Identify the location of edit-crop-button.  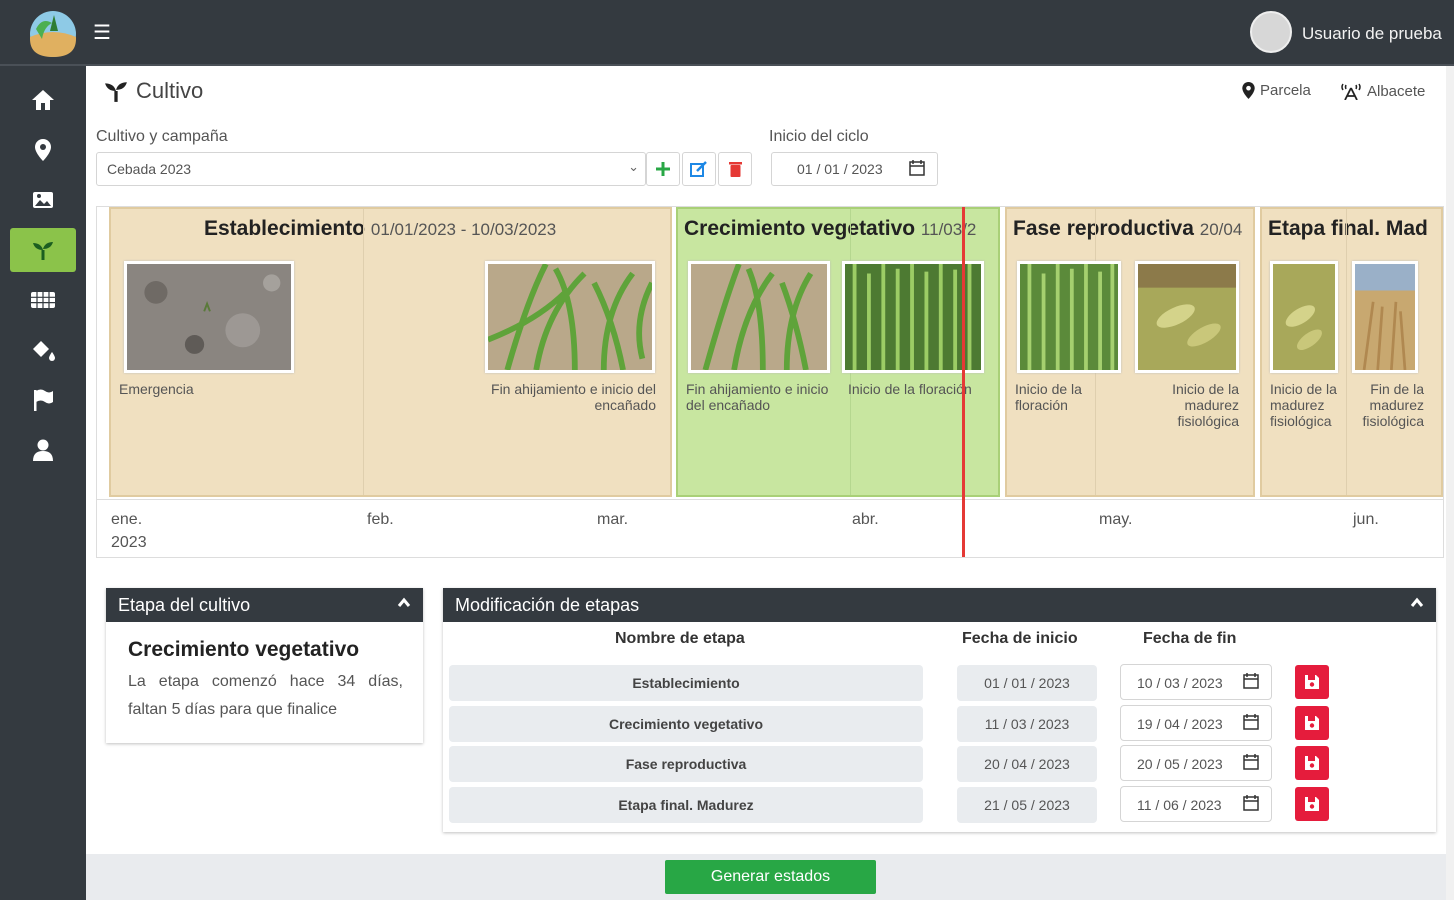
(699, 169).